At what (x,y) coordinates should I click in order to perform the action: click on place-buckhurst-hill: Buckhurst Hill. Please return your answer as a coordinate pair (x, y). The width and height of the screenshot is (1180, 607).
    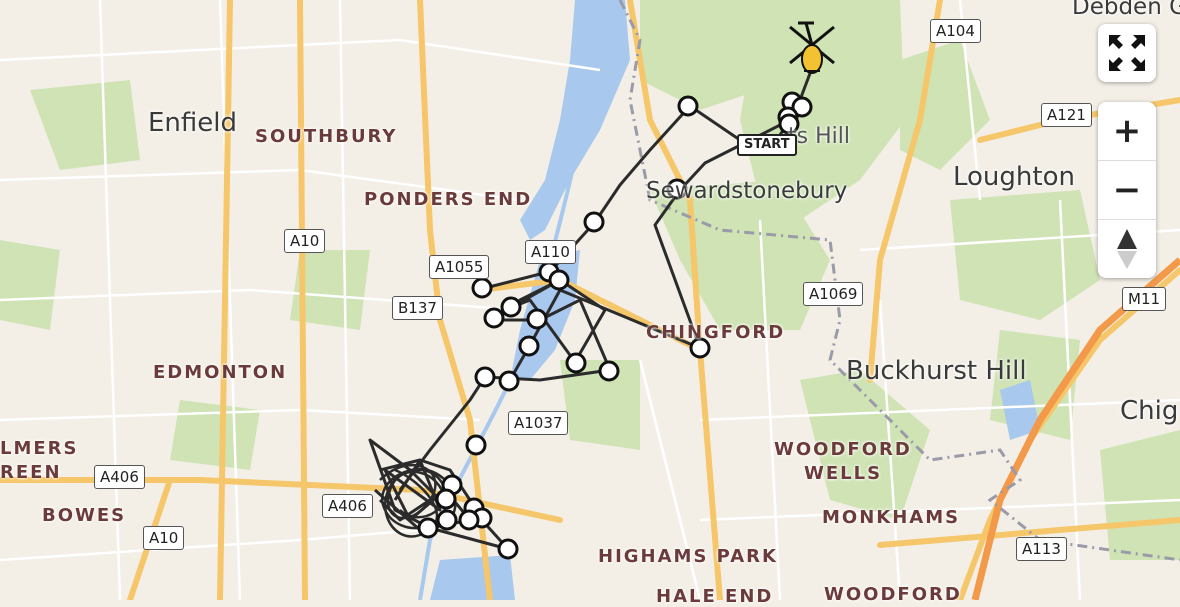
    Looking at the image, I should click on (936, 371).